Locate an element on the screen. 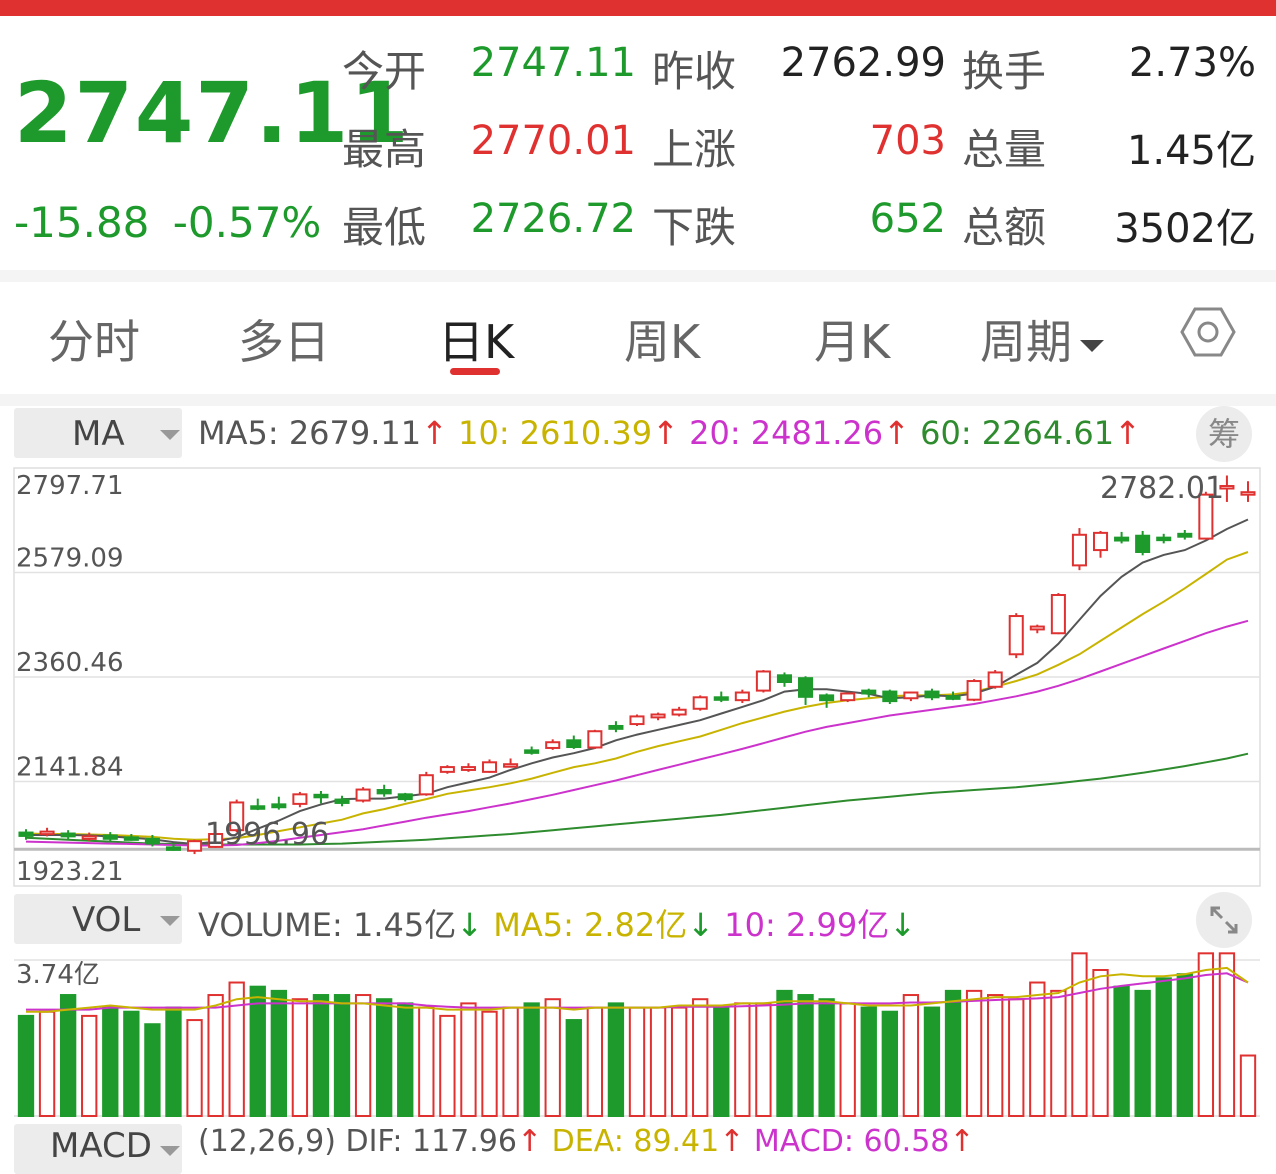 This screenshot has width=1276, height=1174. amount-label: 总额 is located at coordinates (1004, 227).